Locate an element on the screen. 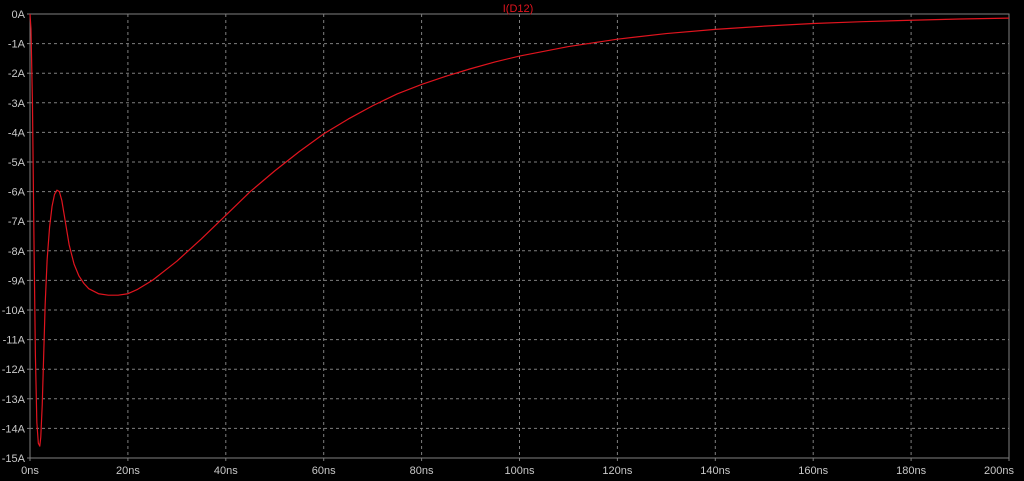  y-tick-label: -12A is located at coordinates (14, 370).